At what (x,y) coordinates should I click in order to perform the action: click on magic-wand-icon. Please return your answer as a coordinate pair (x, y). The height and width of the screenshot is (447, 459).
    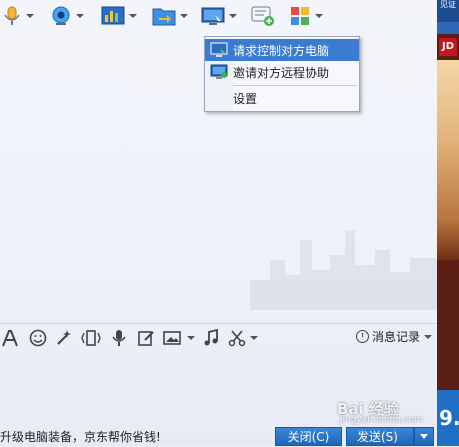
    Looking at the image, I should click on (64, 337).